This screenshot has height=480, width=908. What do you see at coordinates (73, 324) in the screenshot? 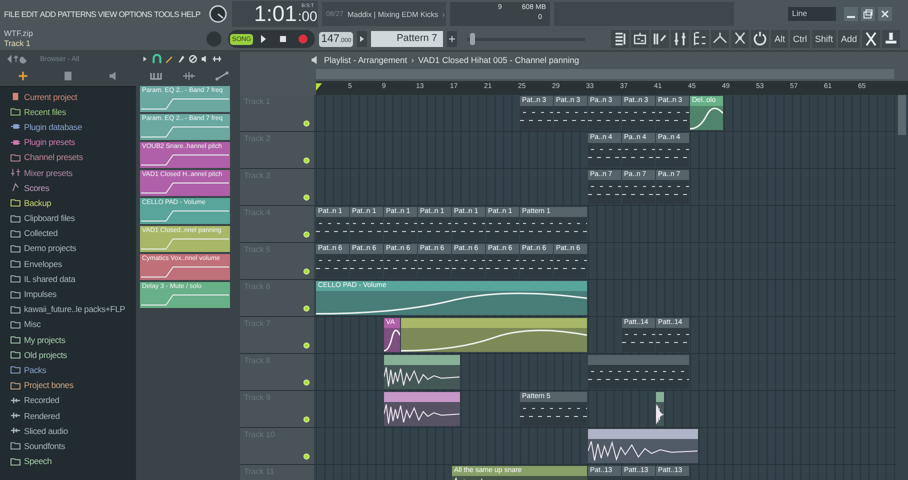
I see `browser-item: Misc` at bounding box center [73, 324].